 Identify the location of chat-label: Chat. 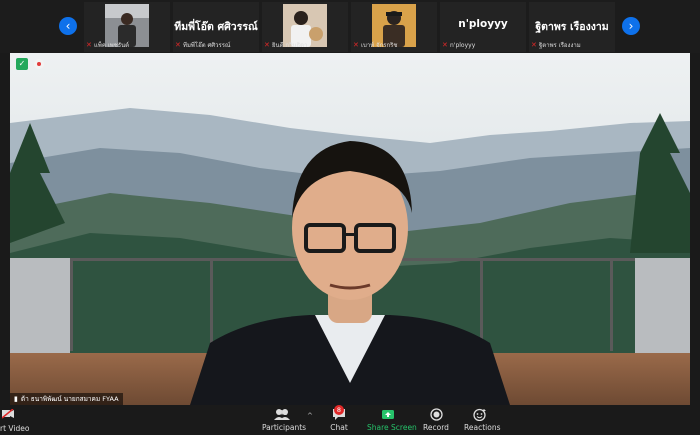
(339, 427).